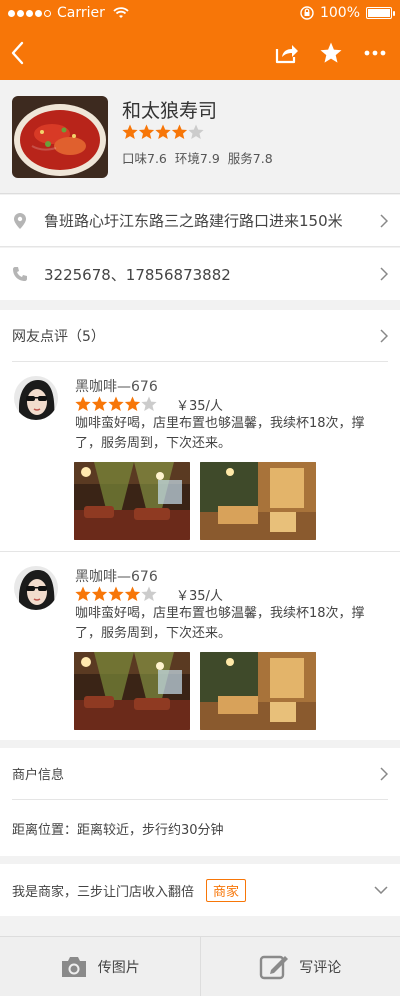 This screenshot has height=996, width=400. I want to click on orientation-lock-icon, so click(307, 13).